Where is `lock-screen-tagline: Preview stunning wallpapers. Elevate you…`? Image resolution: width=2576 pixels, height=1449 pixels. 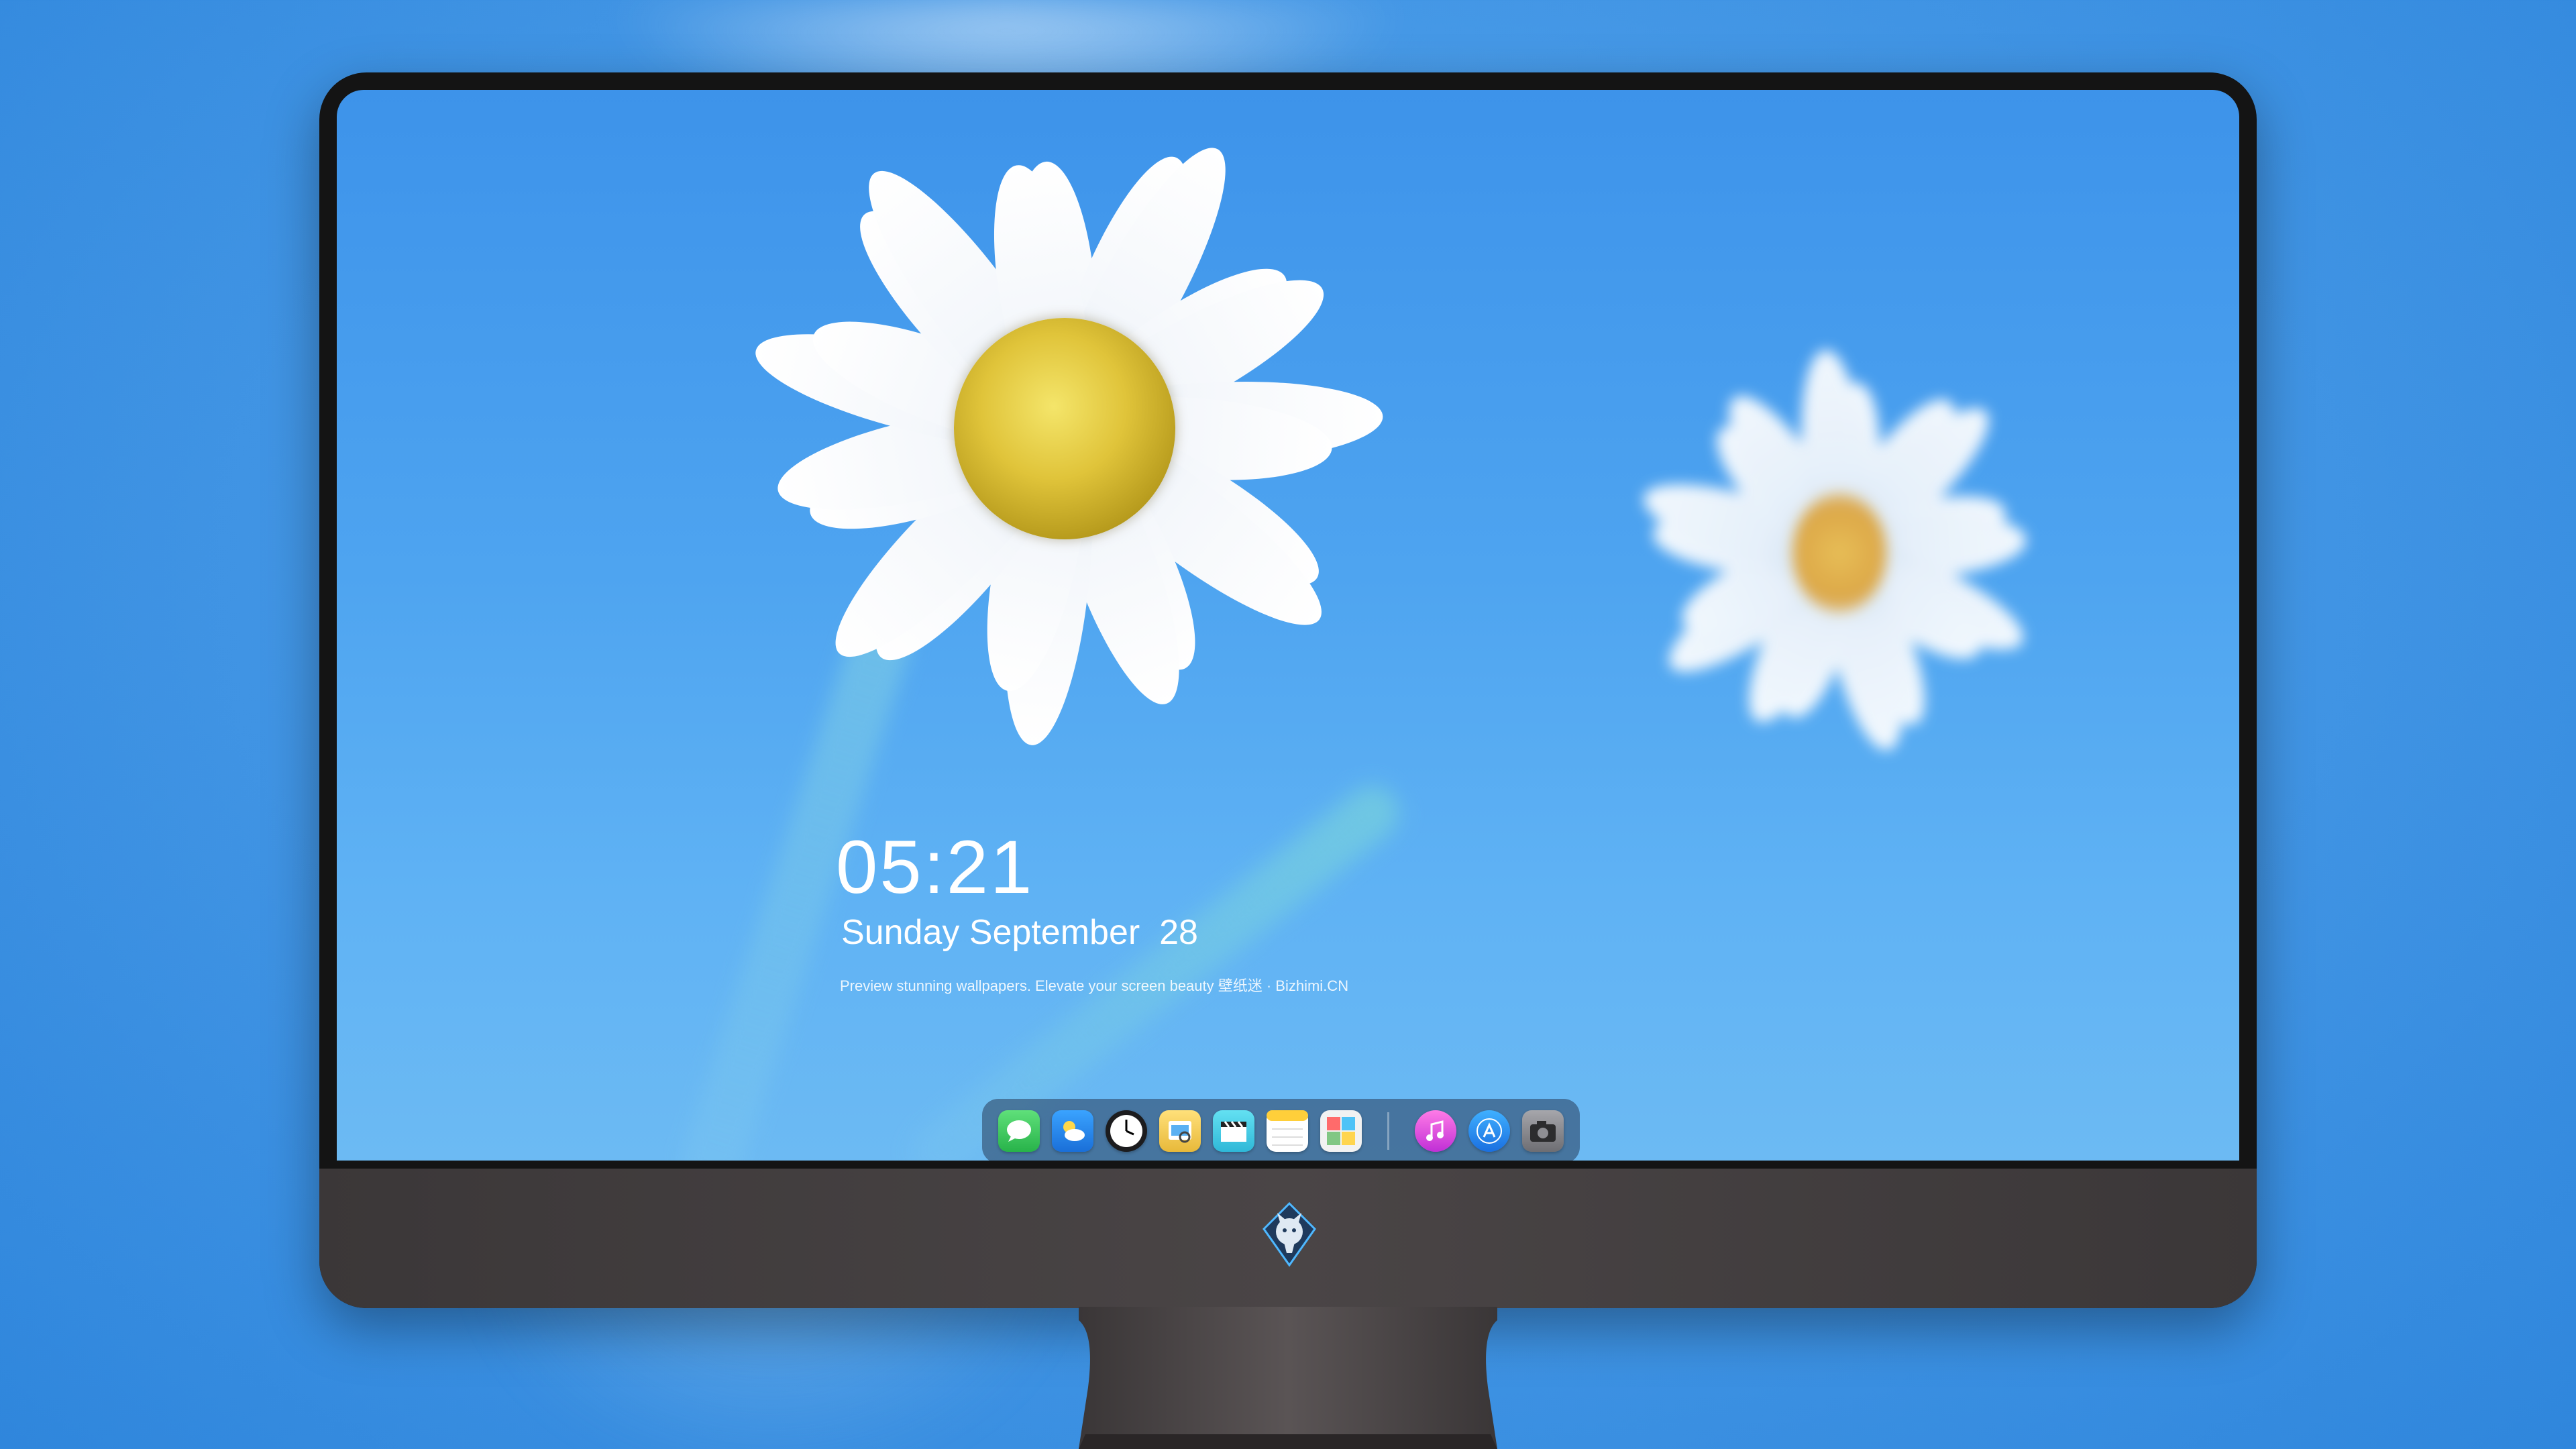 lock-screen-tagline: Preview stunning wallpapers. Elevate you… is located at coordinates (1094, 985).